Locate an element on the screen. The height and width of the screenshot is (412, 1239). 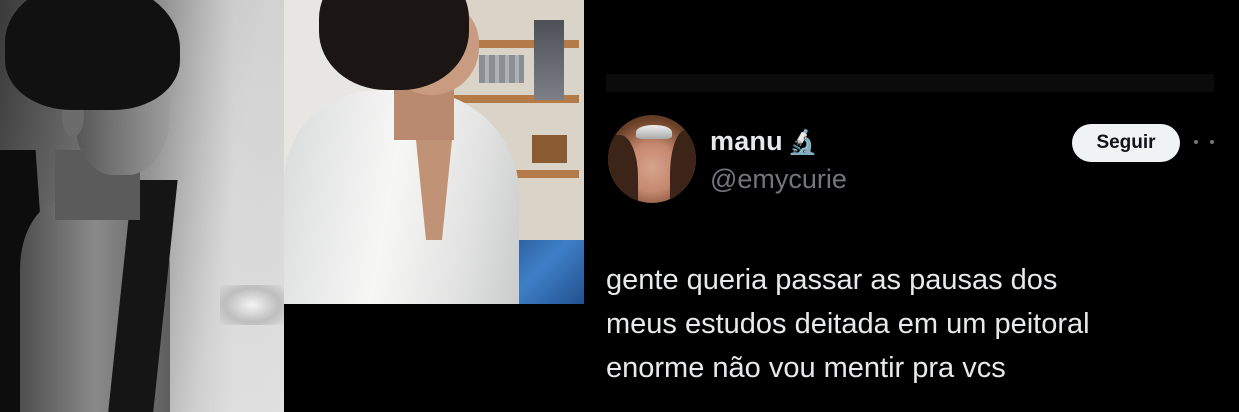
user-handle: @emycurie is located at coordinates (778, 179).